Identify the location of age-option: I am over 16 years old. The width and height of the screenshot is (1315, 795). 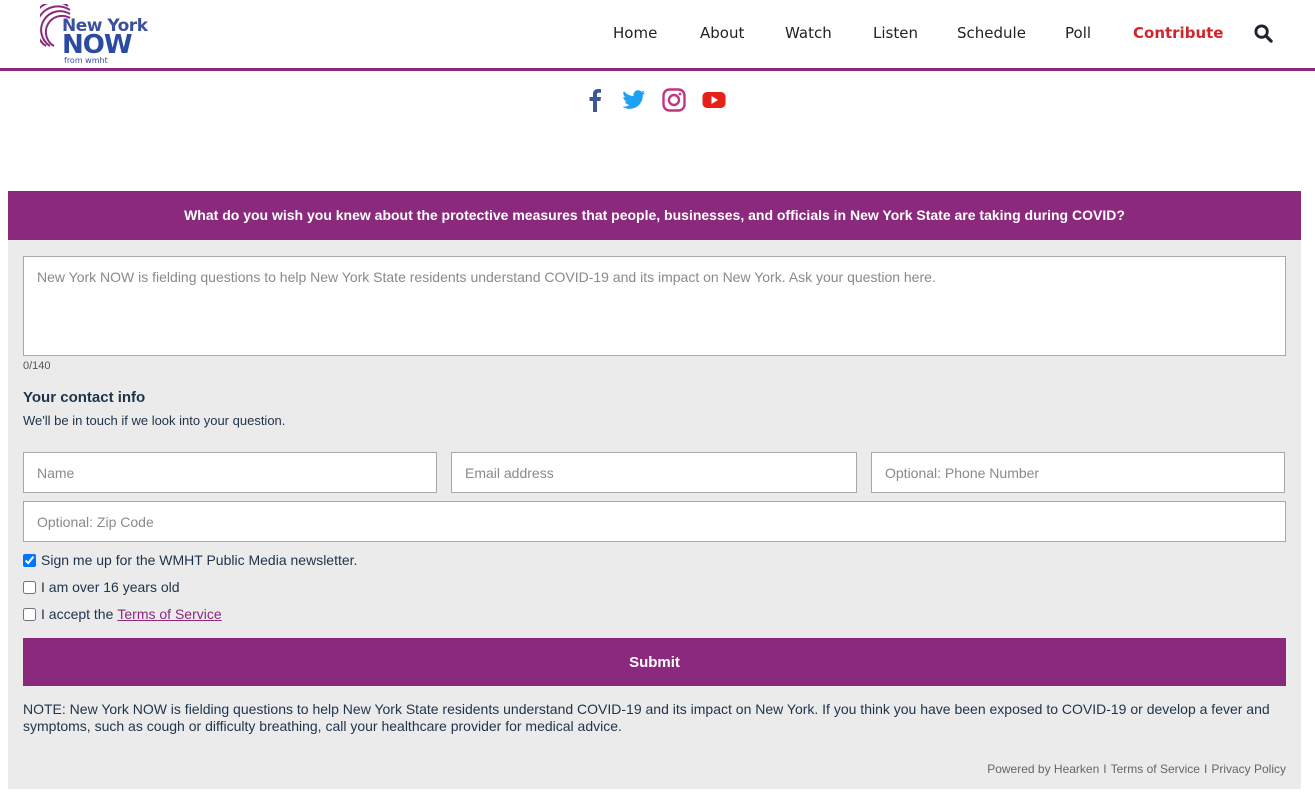
(101, 587).